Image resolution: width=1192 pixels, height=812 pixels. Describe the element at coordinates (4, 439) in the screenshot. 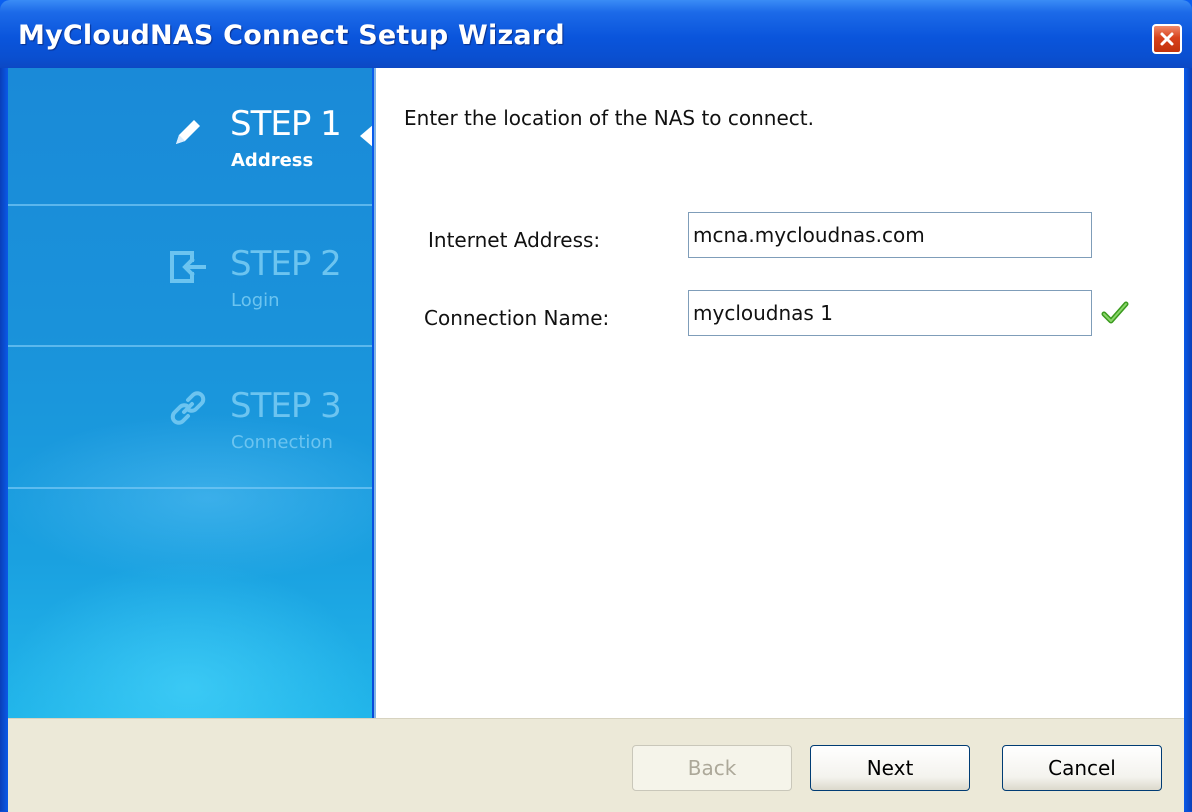

I see `window-frame-left` at that location.